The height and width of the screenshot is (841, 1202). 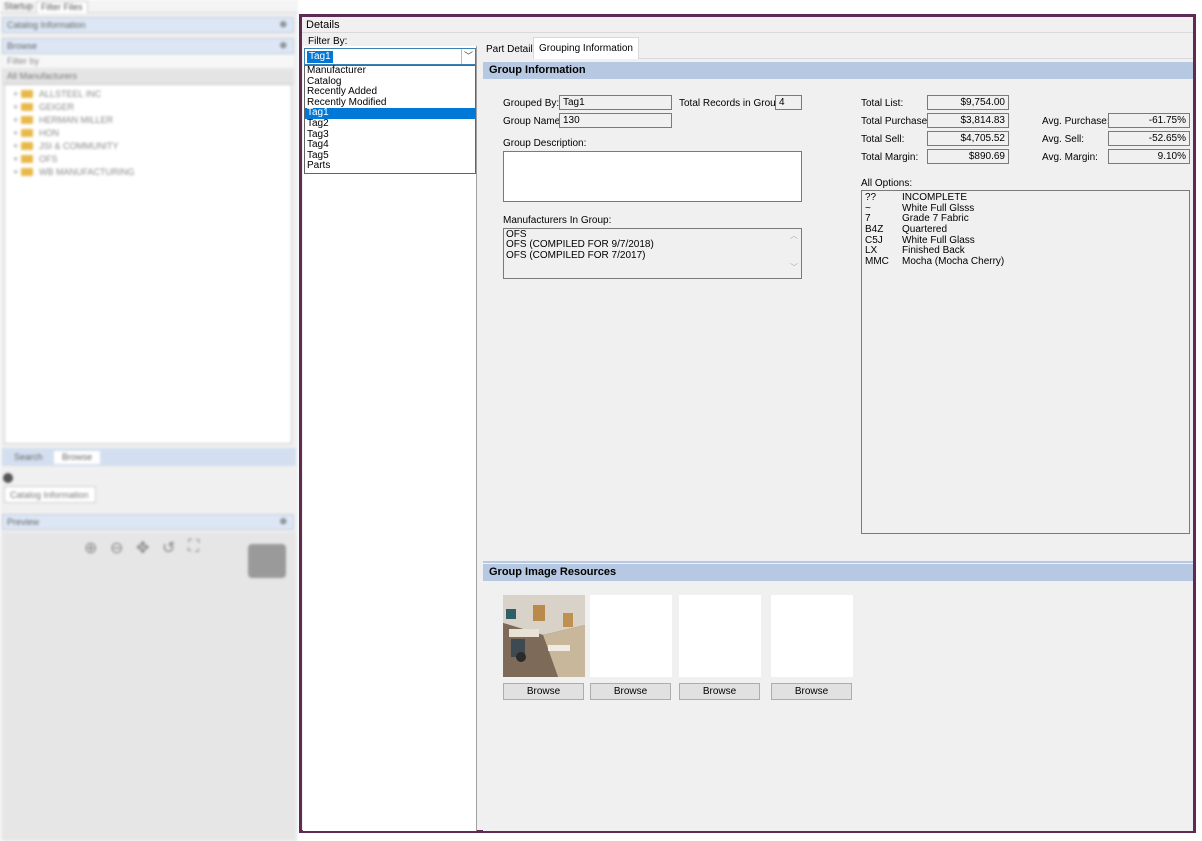 I want to click on option-row: MMC Mocha (Mocha Cherry), so click(x=1025, y=262).